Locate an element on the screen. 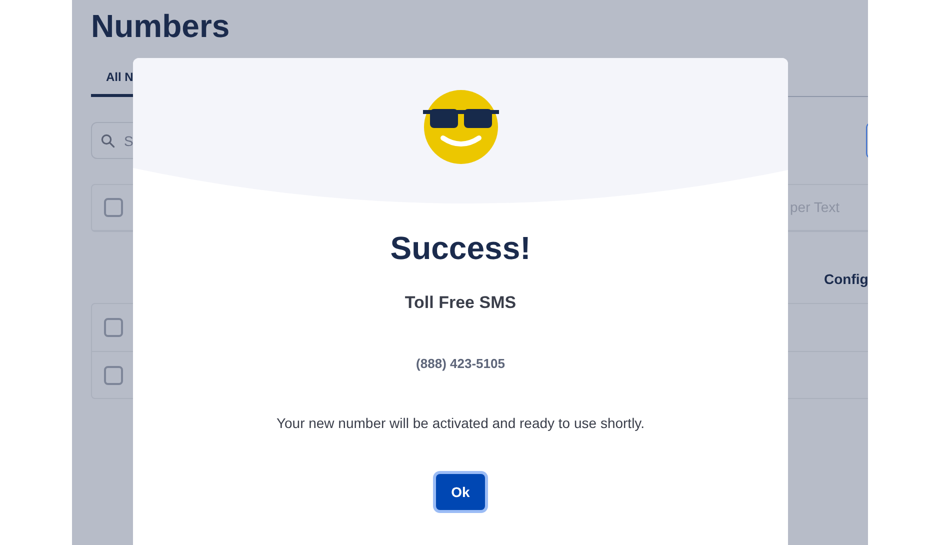 This screenshot has height=545, width=933. dialog-title: Success! is located at coordinates (460, 248).